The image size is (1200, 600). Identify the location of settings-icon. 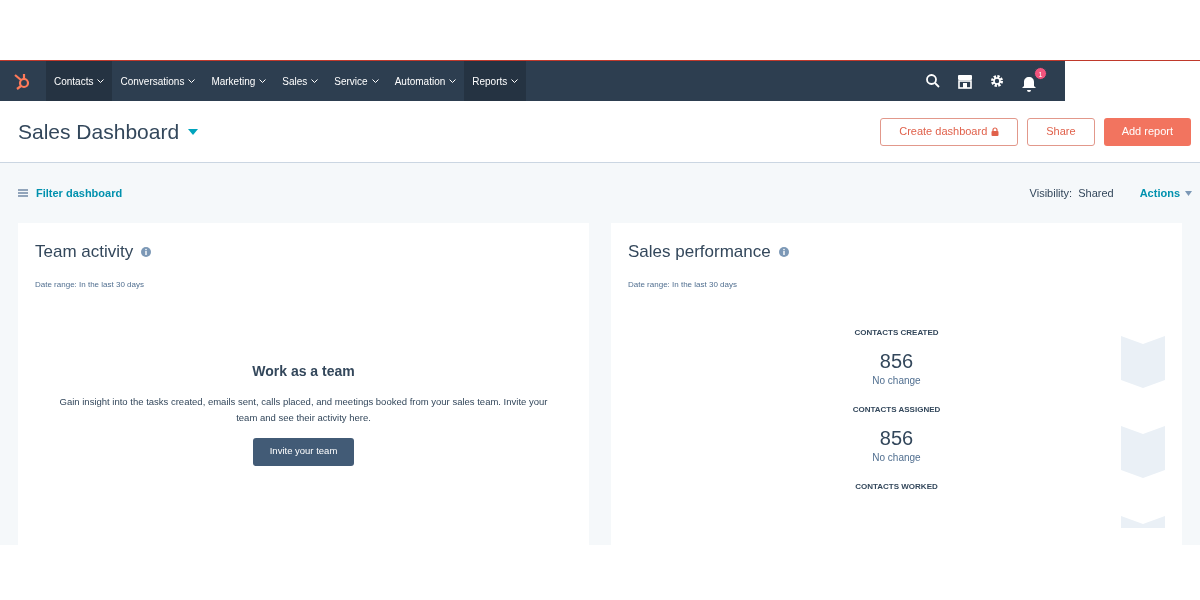
(997, 81).